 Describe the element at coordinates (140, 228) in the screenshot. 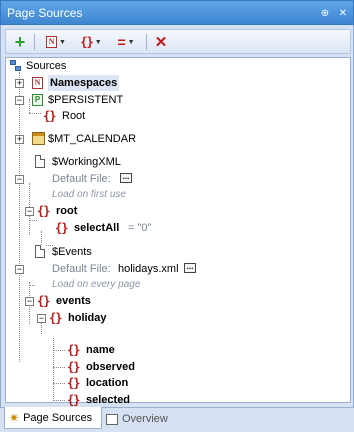

I see `node-value: = "0"` at that location.